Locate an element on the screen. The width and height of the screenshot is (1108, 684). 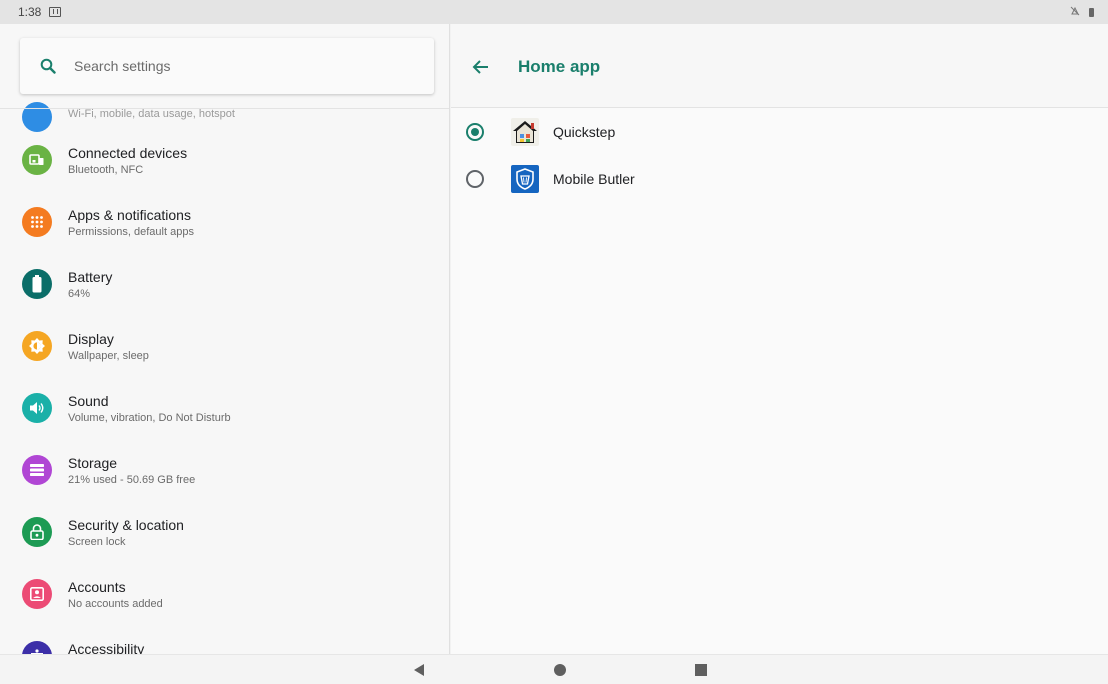
lock-icon is located at coordinates (37, 532).